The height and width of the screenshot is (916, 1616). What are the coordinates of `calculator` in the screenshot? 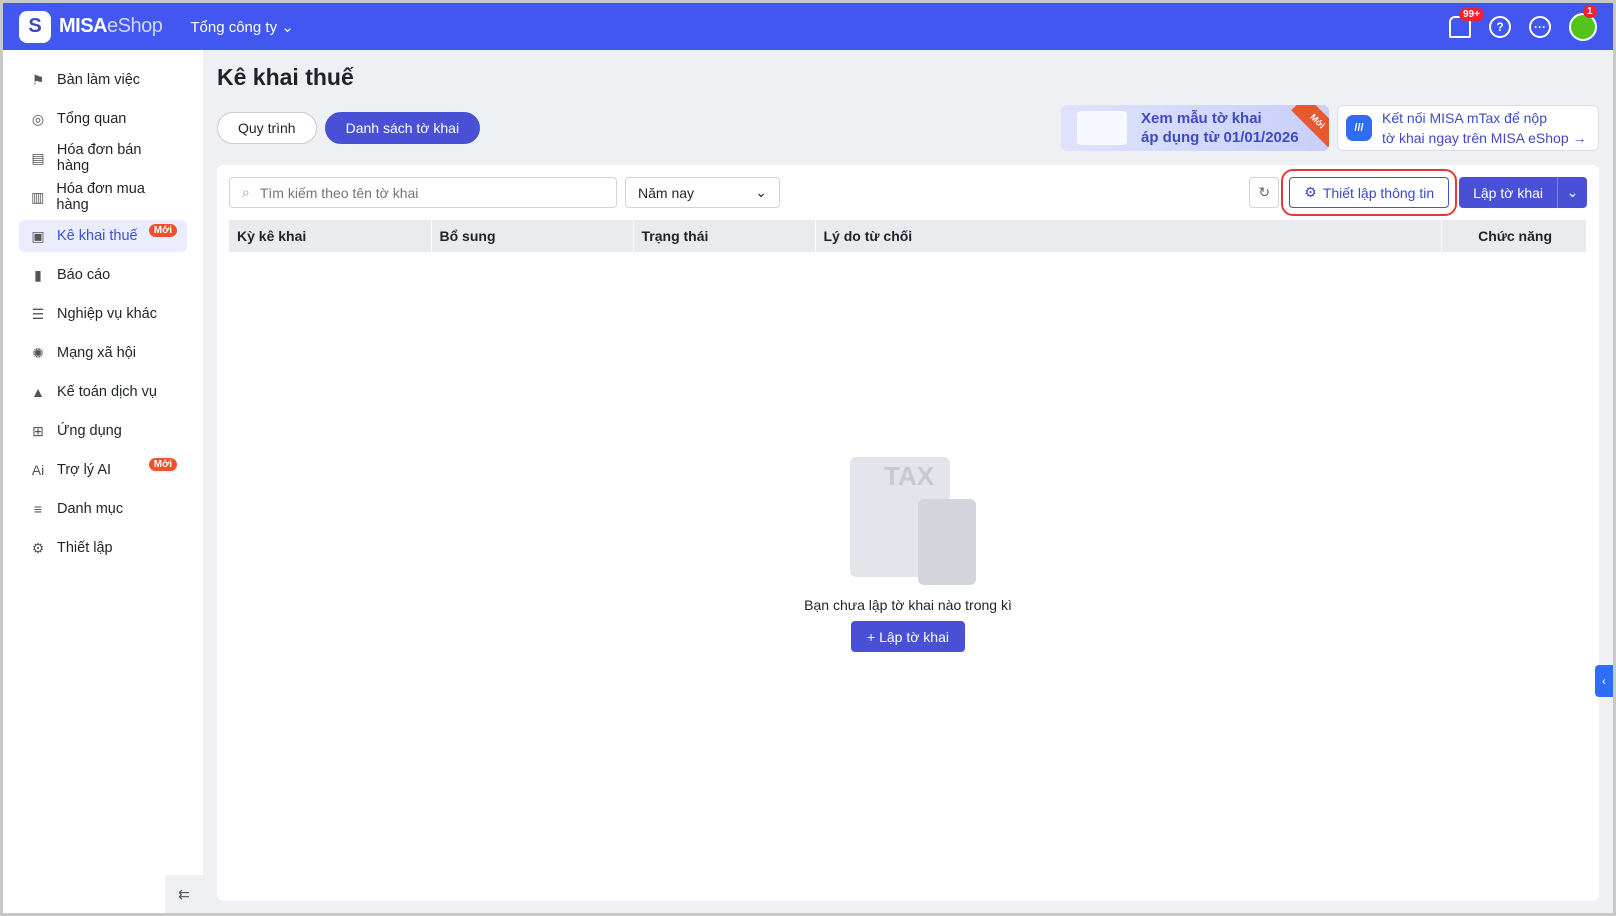 It's located at (947, 542).